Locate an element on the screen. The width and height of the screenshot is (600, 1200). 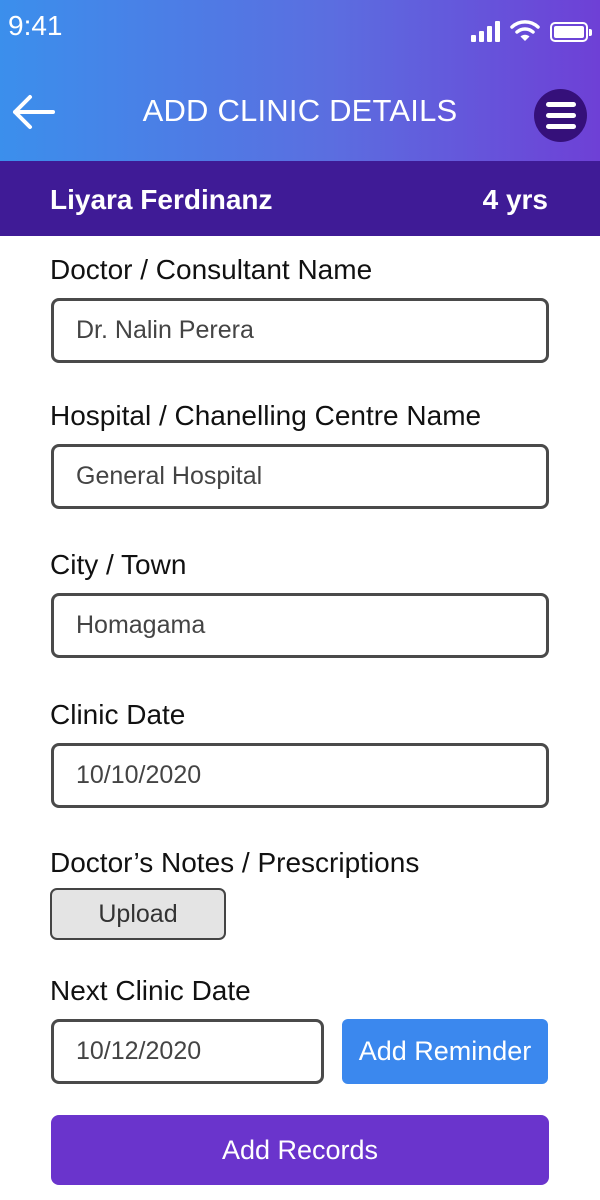
hospital-name-label: Hospital / Chanelling Centre Name is located at coordinates (266, 415).